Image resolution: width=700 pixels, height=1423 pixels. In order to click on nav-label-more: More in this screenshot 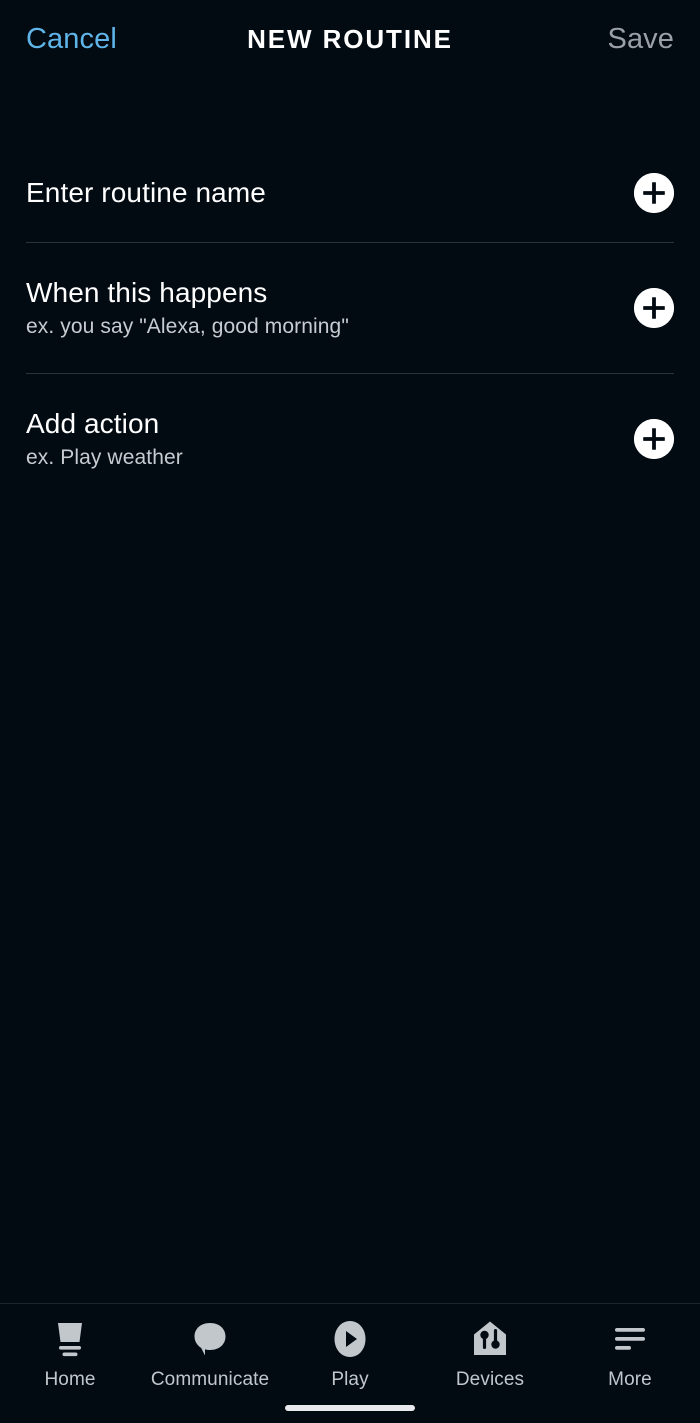, I will do `click(630, 1379)`.